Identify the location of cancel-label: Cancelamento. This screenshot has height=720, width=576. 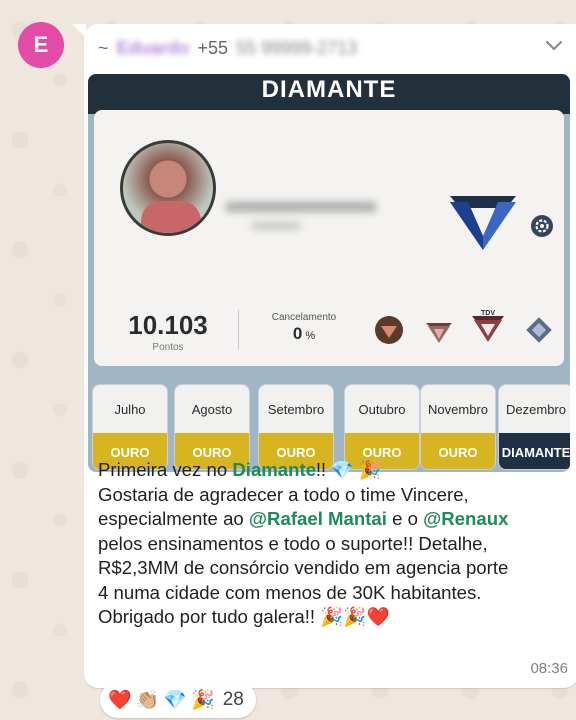
(304, 317).